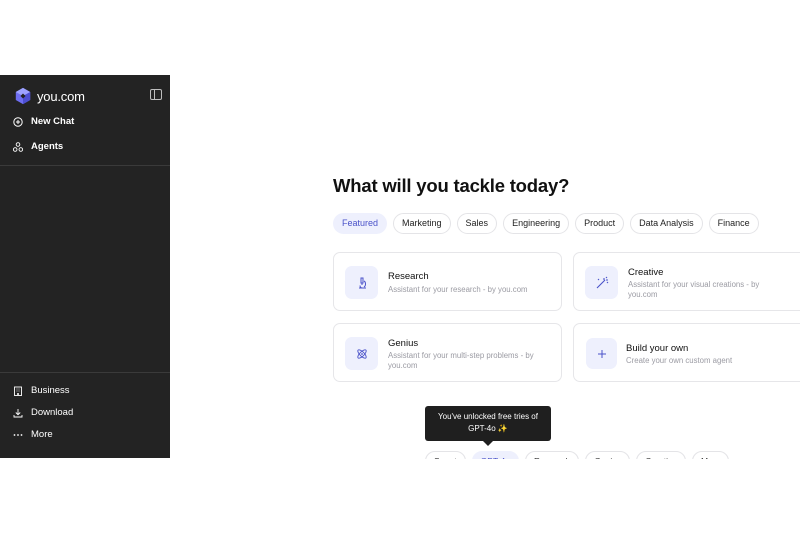 Image resolution: width=800 pixels, height=533 pixels. I want to click on new-chat-label: New Chat, so click(53, 121).